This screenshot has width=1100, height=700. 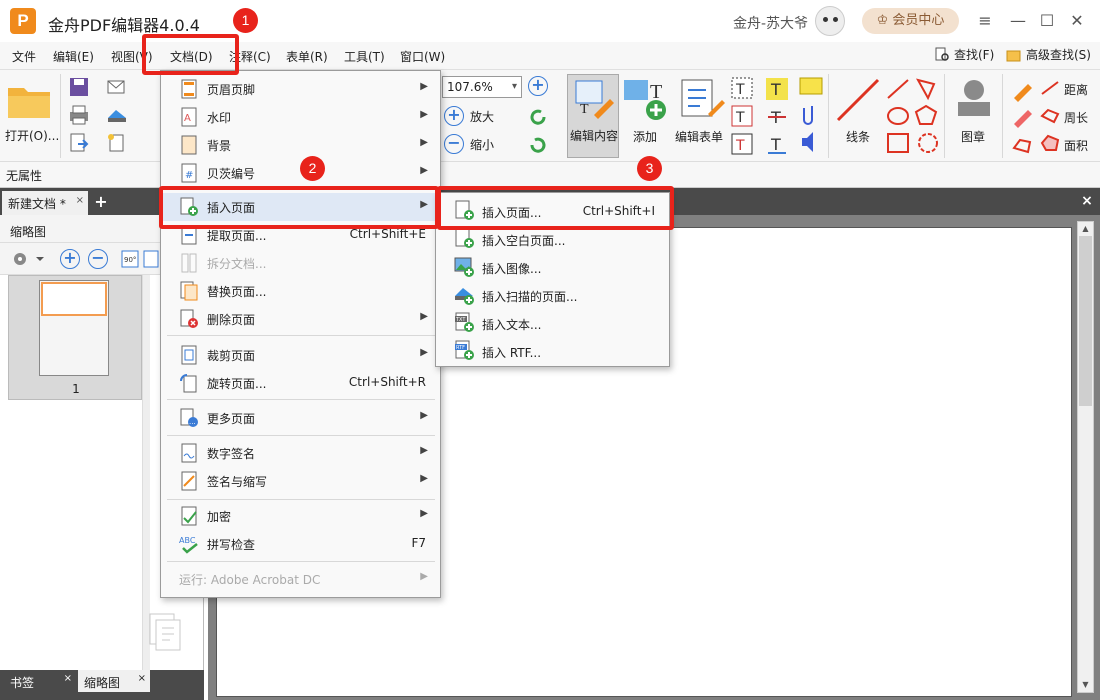 I want to click on user-name: 金舟-苏大爷, so click(x=770, y=23).